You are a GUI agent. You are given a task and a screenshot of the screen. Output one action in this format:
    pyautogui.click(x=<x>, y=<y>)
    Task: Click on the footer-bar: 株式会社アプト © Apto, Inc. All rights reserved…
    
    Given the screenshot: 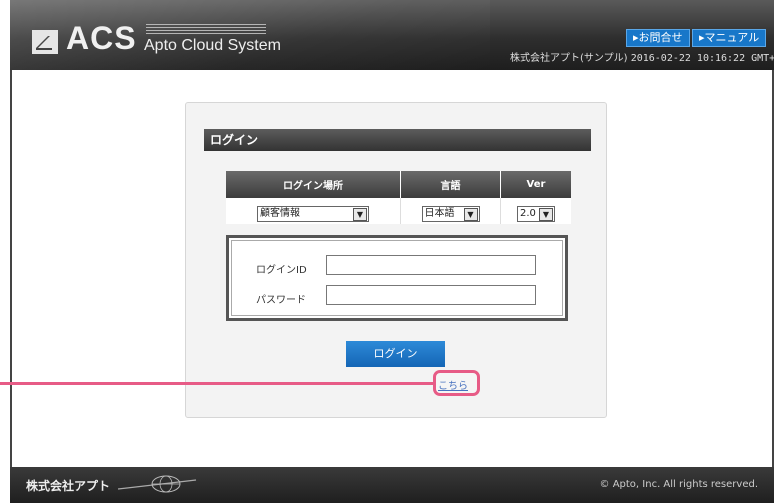 What is the action you would take?
    pyautogui.click(x=392, y=485)
    